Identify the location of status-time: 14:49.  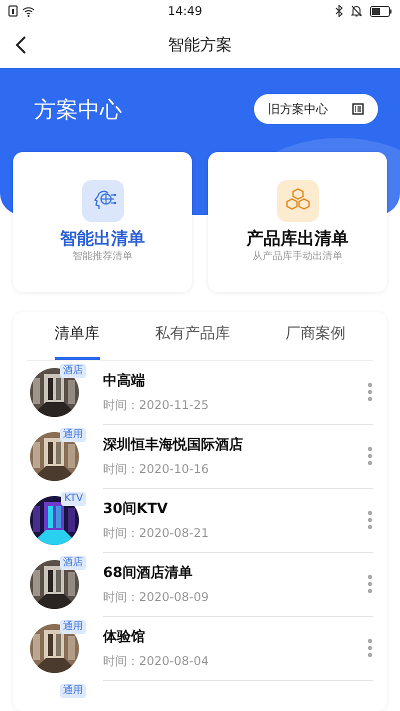
(185, 11).